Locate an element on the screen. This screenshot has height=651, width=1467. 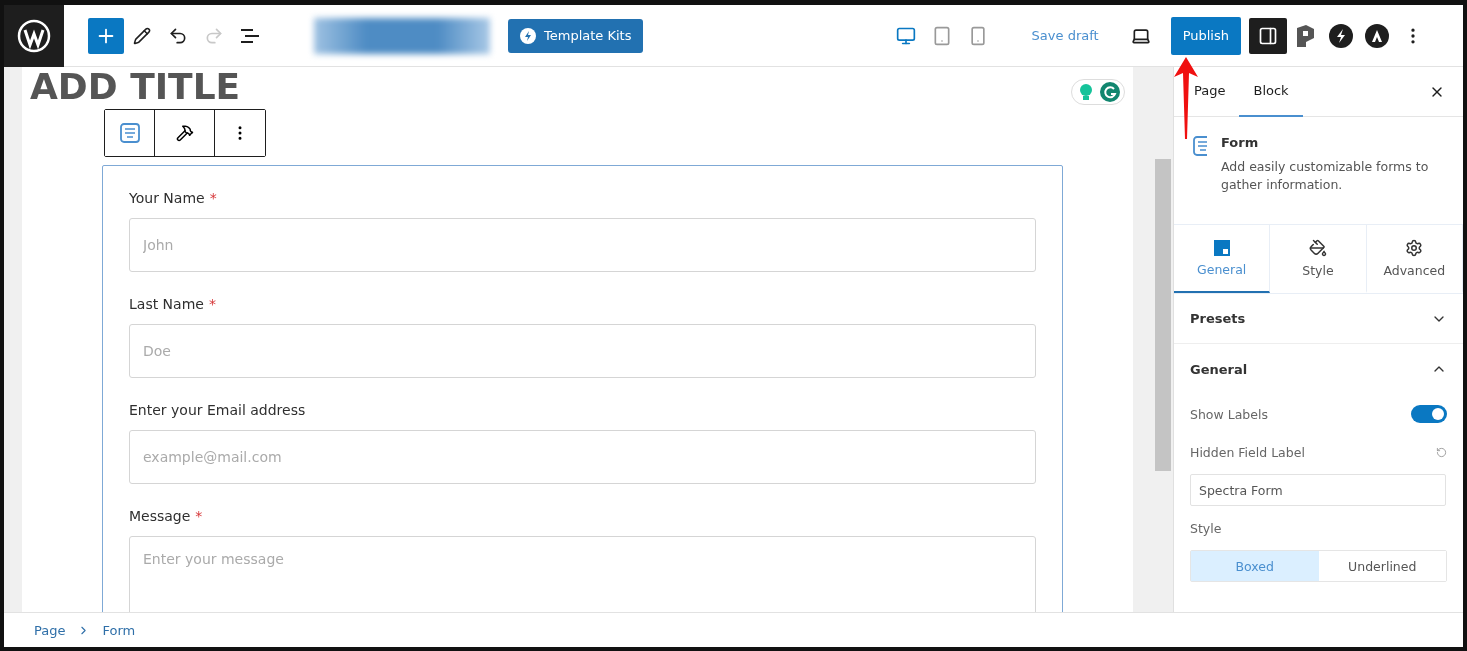
sidebar-tab: Page is located at coordinates (1210, 92).